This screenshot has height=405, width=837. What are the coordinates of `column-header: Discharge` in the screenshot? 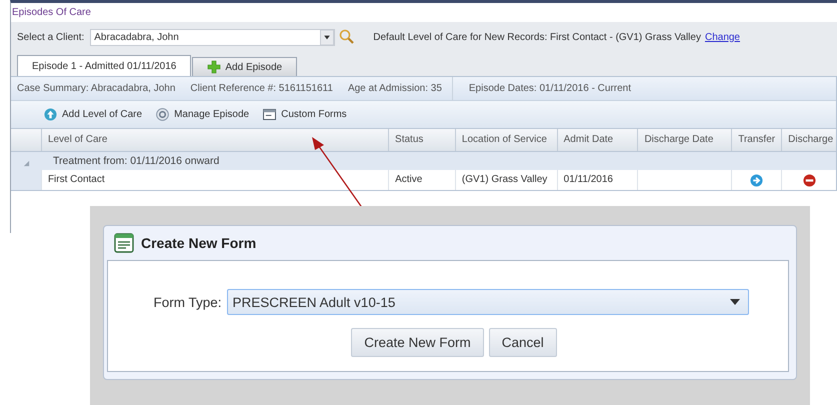 It's located at (808, 140).